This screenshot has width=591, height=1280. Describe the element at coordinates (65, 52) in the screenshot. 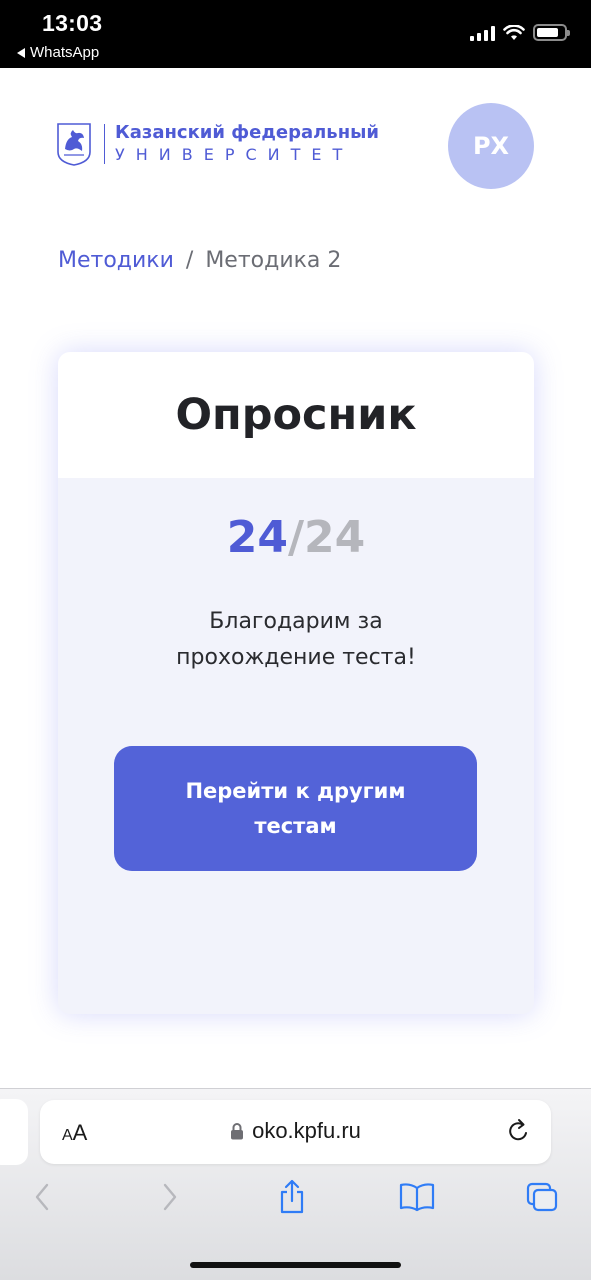

I see `back-app-label: WhatsApp` at that location.